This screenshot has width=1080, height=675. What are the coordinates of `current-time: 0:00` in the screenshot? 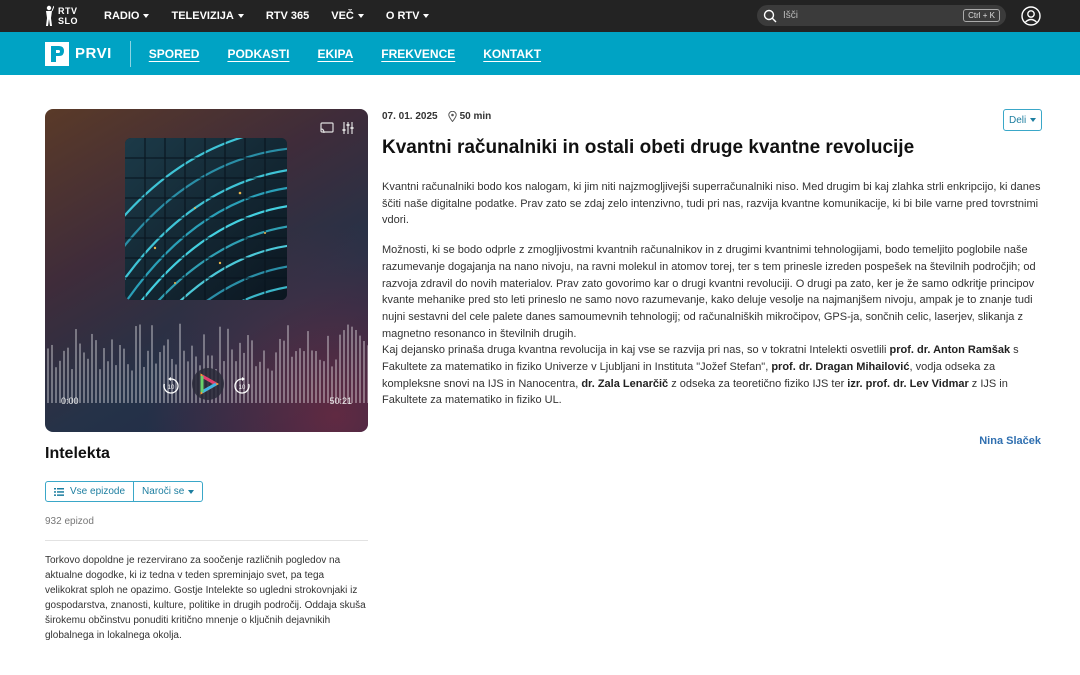 It's located at (70, 401).